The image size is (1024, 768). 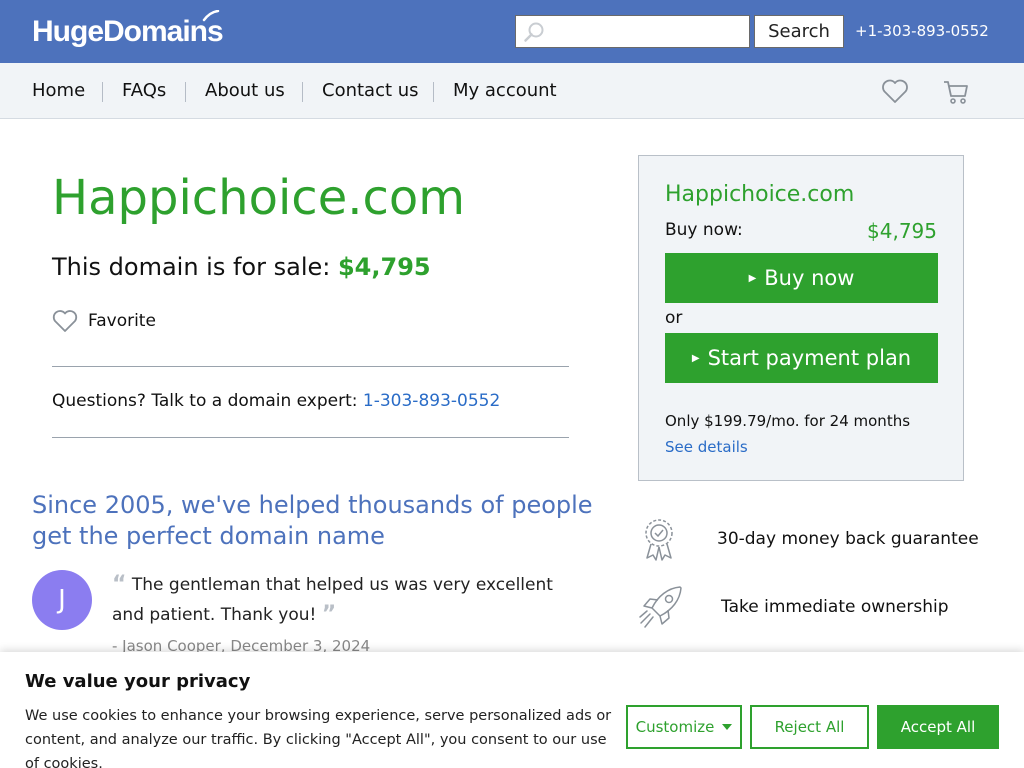 What do you see at coordinates (329, 614) in the screenshot?
I see `close-quote-icon: ”` at bounding box center [329, 614].